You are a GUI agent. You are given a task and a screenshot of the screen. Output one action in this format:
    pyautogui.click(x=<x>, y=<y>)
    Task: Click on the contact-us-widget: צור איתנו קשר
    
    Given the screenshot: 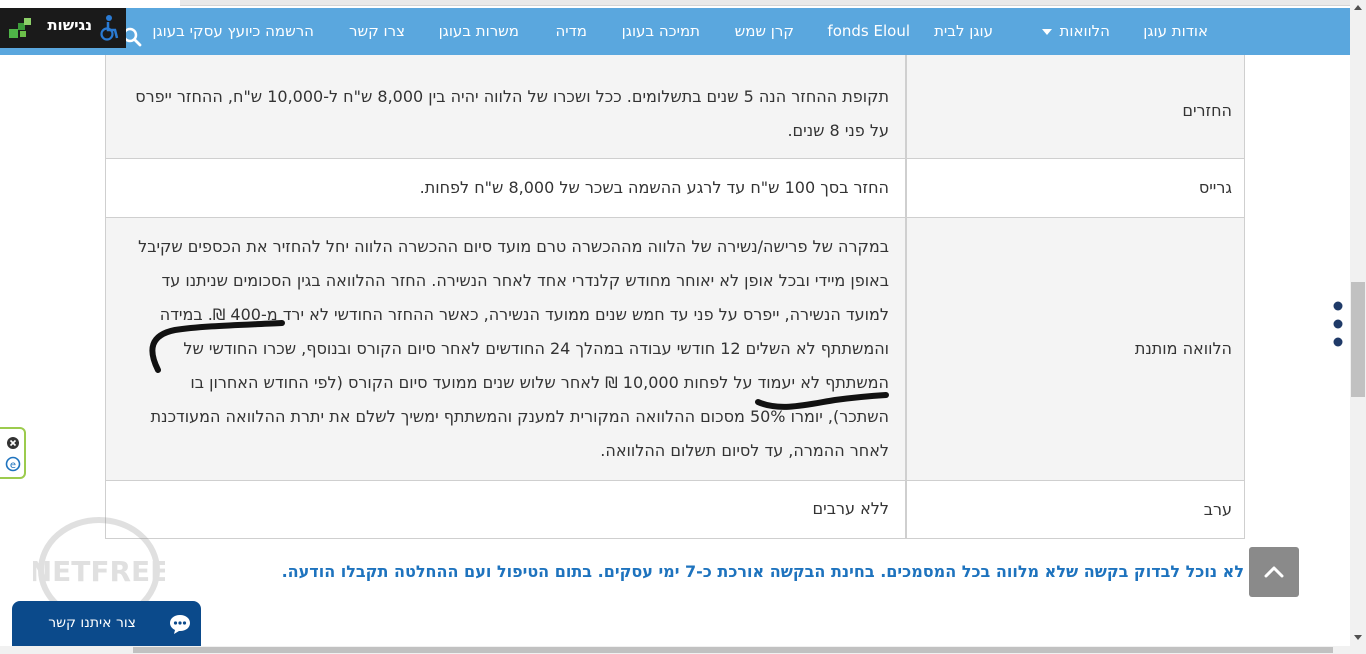 What is the action you would take?
    pyautogui.click(x=106, y=624)
    